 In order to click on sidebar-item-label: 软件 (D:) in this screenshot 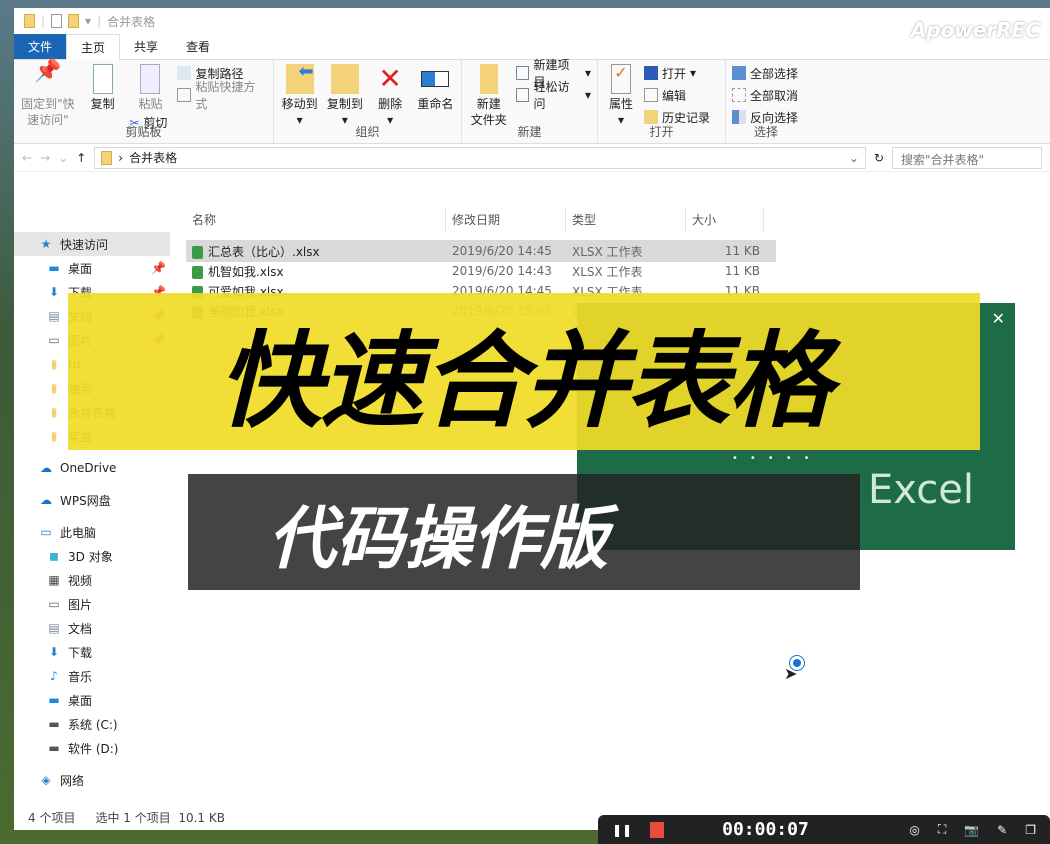, I will do `click(93, 748)`.